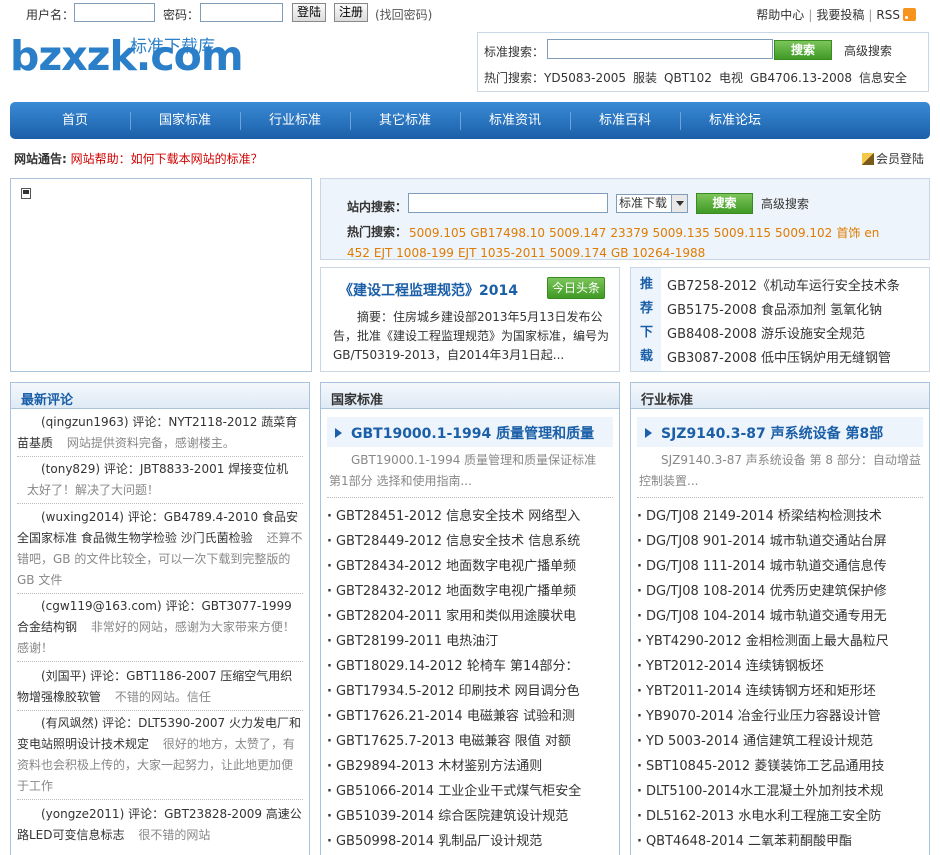  What do you see at coordinates (909, 14) in the screenshot?
I see `rss-icon` at bounding box center [909, 14].